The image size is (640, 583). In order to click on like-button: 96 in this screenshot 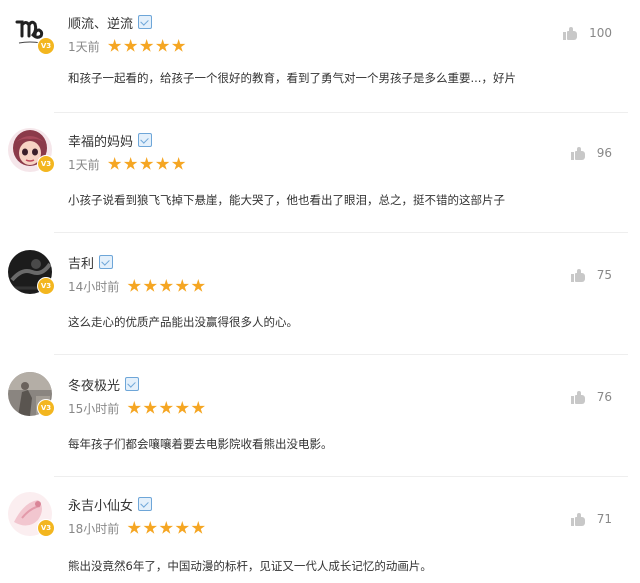, I will do `click(591, 153)`.